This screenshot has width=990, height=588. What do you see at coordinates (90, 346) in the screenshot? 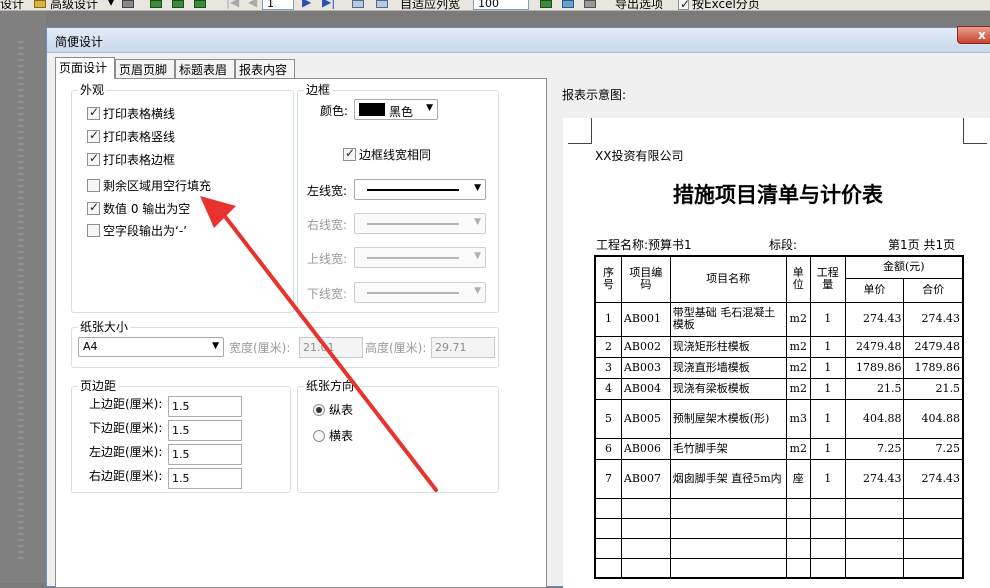
I see `paper-size-value: A4` at bounding box center [90, 346].